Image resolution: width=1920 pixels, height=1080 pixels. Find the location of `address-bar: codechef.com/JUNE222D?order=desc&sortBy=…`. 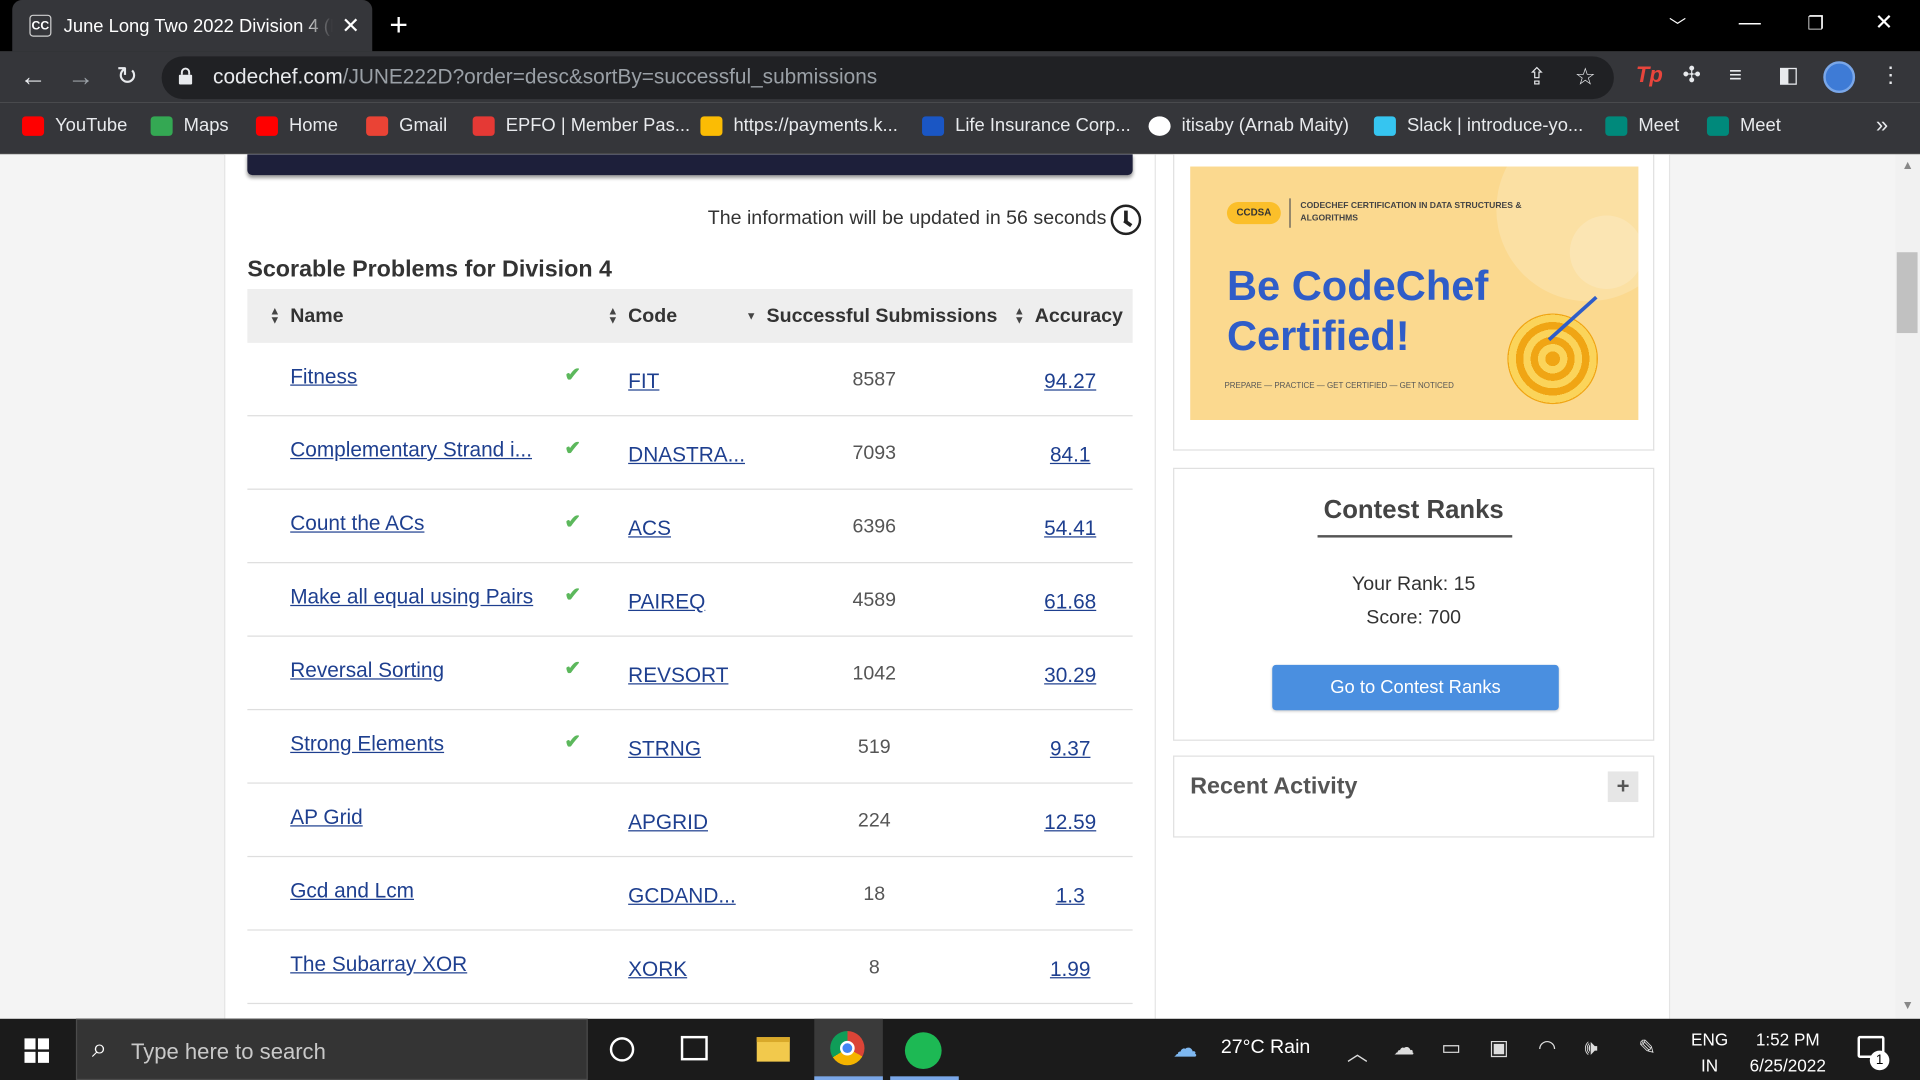

address-bar: codechef.com/JUNE222D?order=desc&sortBy=… is located at coordinates (887, 78).